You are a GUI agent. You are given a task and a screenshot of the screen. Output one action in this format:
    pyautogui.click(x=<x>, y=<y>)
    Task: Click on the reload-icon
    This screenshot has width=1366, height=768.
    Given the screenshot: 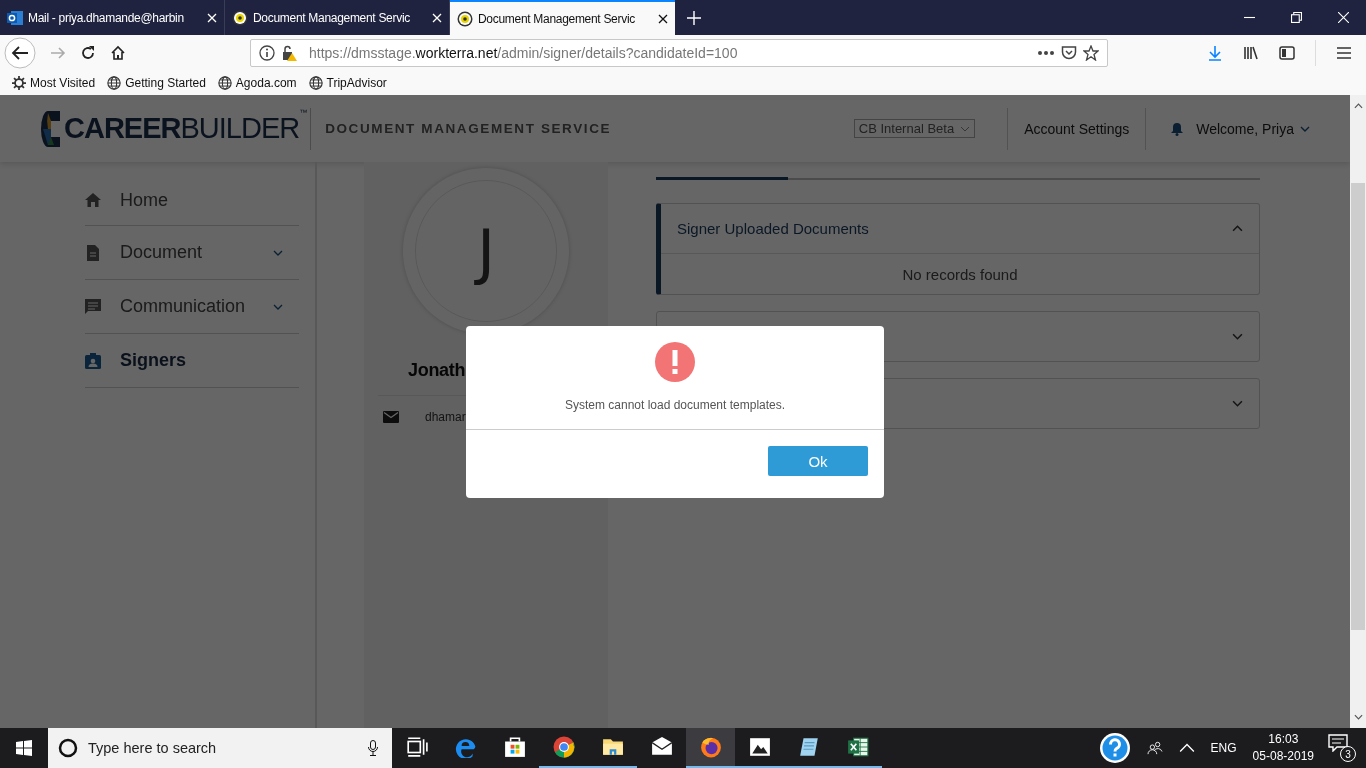 What is the action you would take?
    pyautogui.click(x=88, y=53)
    